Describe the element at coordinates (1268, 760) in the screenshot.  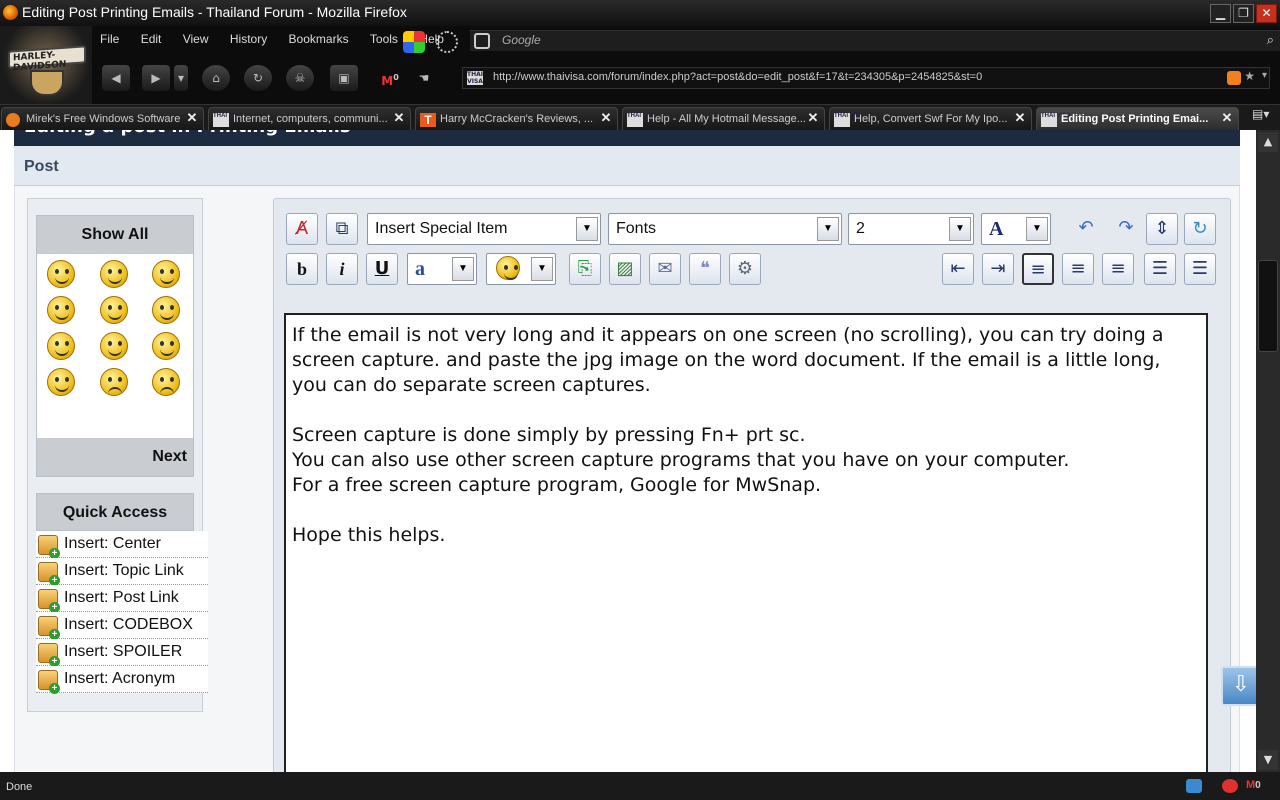
I see `scroll-down-icon: ▼` at that location.